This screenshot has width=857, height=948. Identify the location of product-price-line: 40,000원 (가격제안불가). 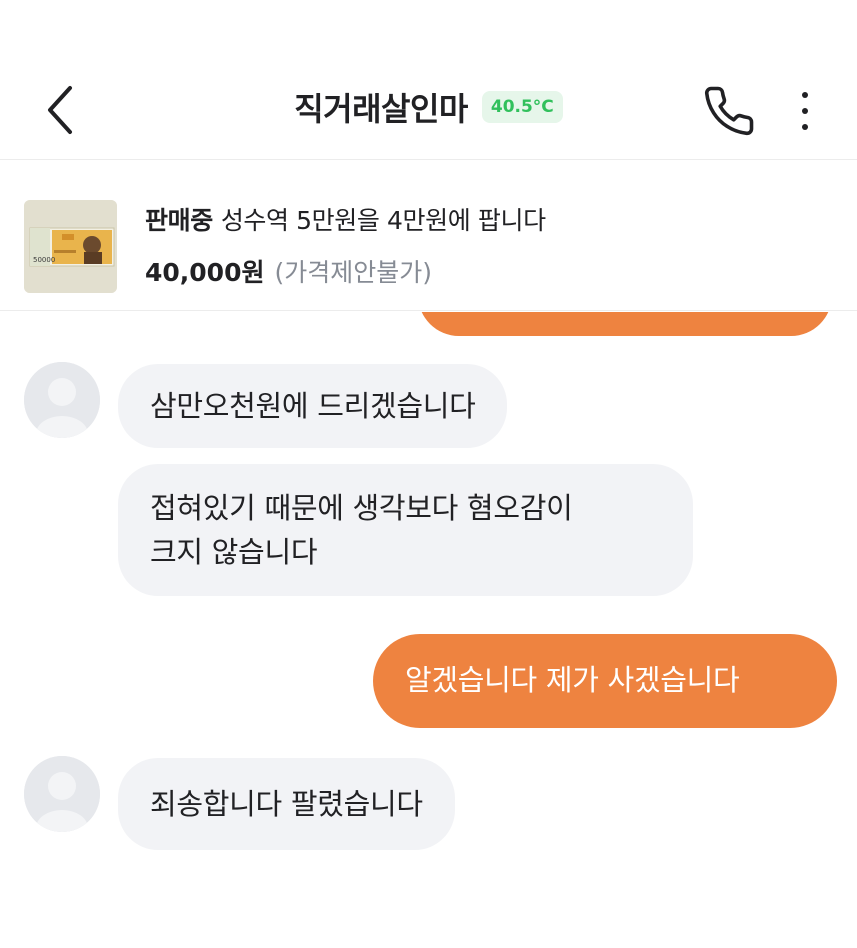
(345, 271).